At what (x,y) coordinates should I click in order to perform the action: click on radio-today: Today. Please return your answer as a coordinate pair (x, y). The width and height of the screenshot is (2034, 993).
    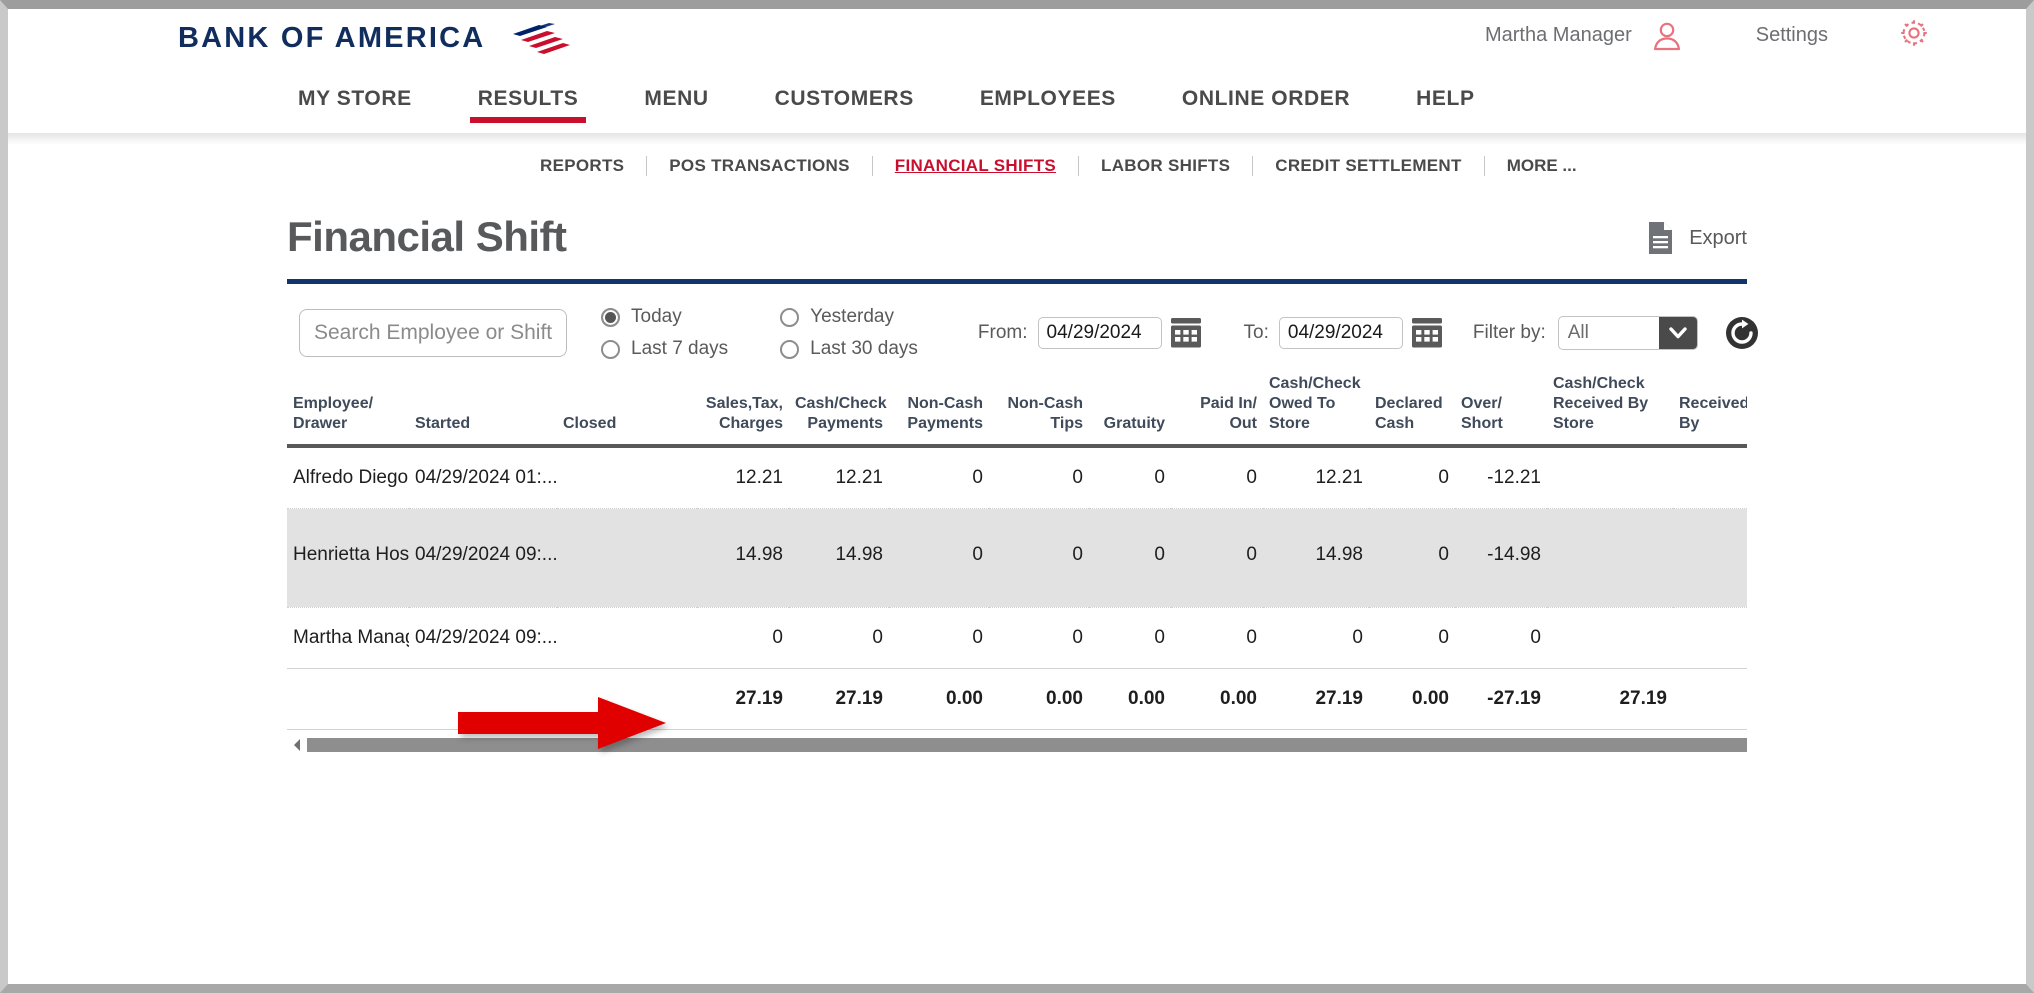
    Looking at the image, I should click on (664, 317).